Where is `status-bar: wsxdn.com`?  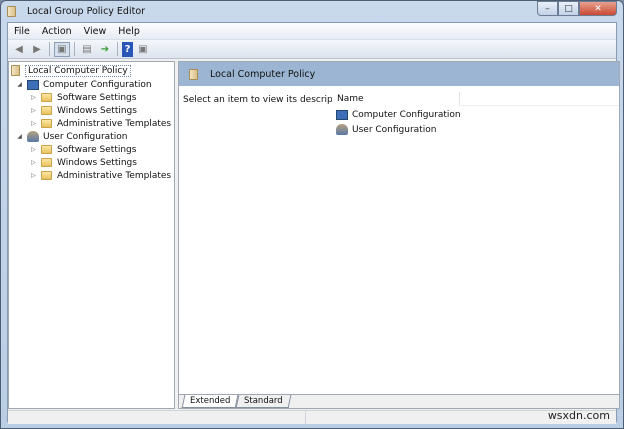
status-bar: wsxdn.com is located at coordinates (312, 417).